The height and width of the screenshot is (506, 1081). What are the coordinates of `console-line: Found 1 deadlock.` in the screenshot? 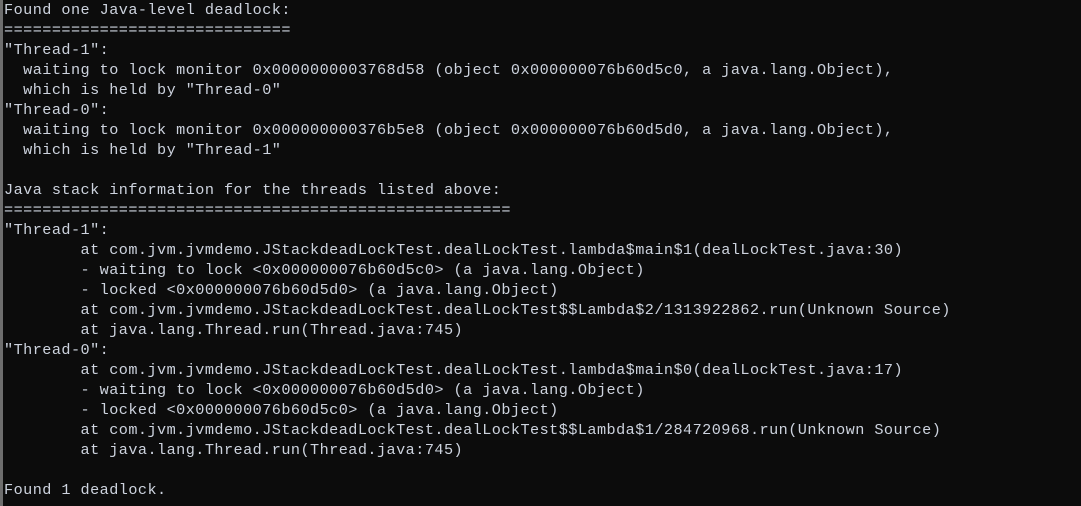 It's located at (85, 490).